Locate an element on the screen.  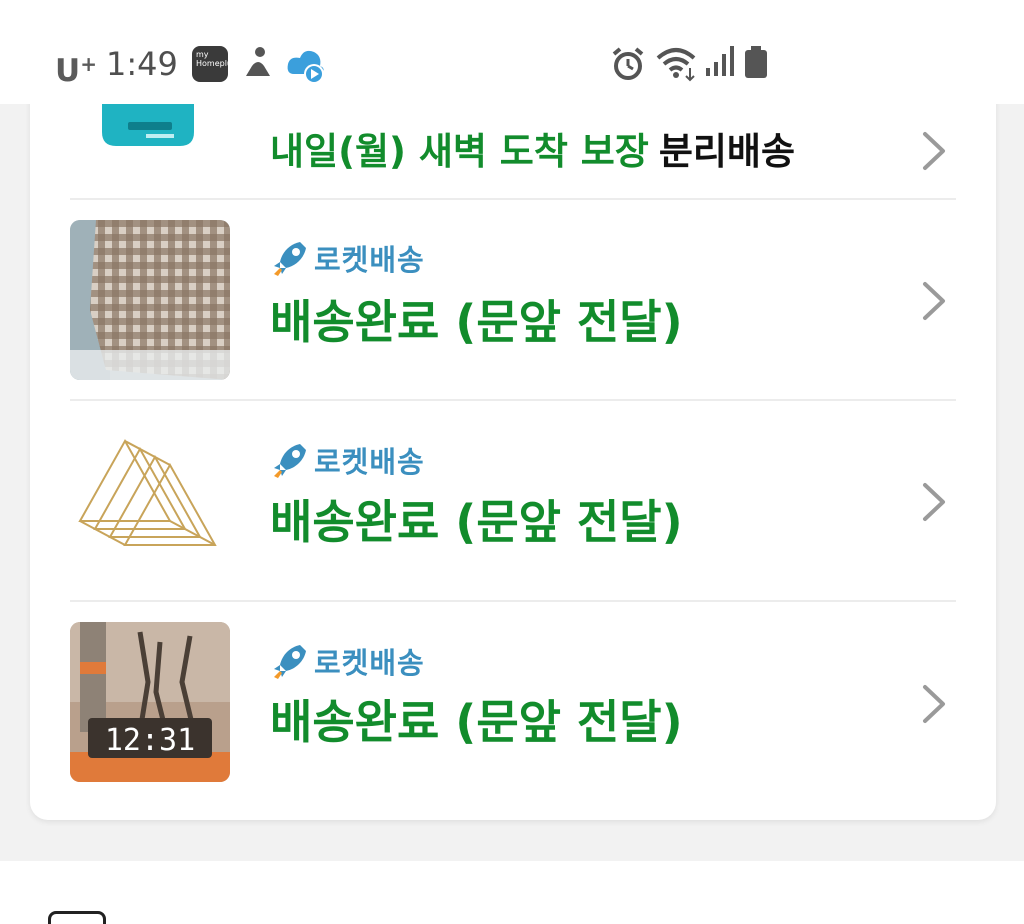
delivery-guarantee-line: 내일(월) 새벽 도착 보장 분리배송 is located at coordinates (532, 152).